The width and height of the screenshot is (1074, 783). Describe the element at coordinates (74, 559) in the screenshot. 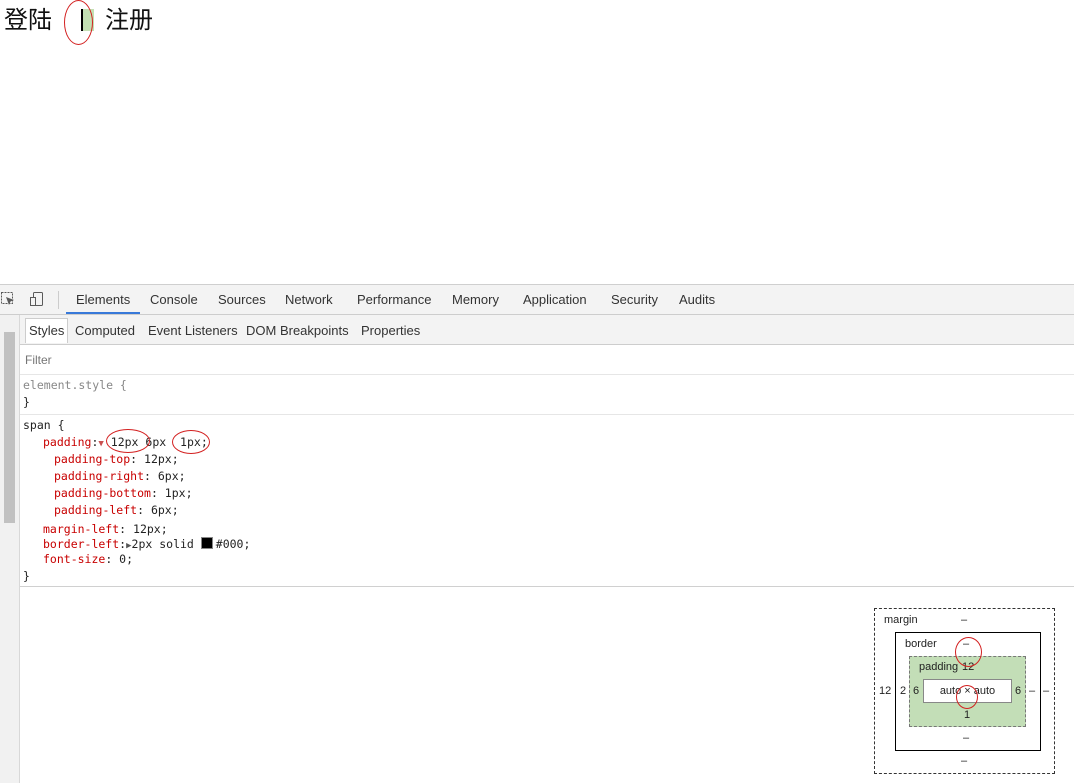

I see `font-size-prop: font-size` at that location.